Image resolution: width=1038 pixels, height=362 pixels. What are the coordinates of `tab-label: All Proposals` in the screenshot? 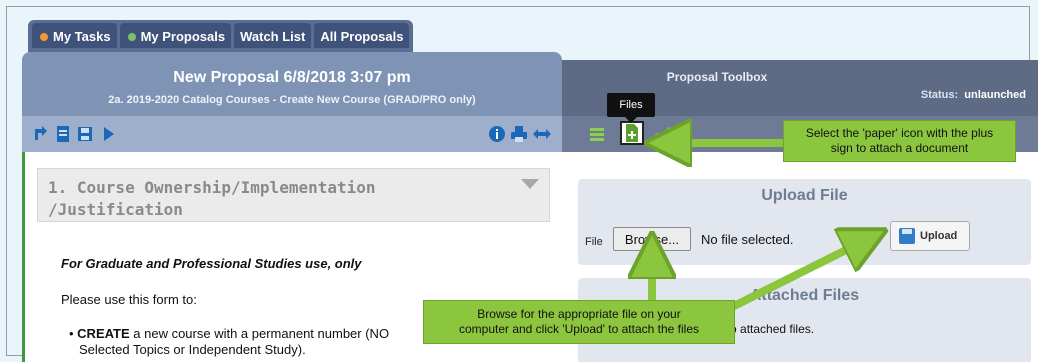 It's located at (362, 36).